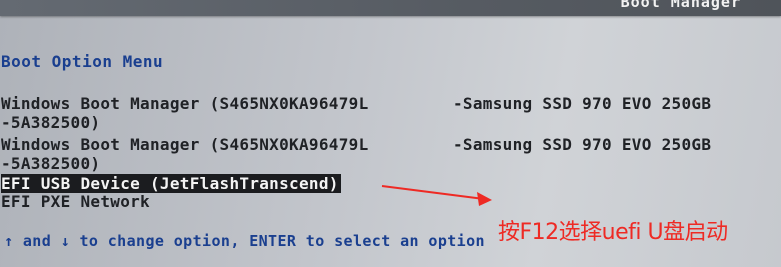 This screenshot has width=781, height=267. What do you see at coordinates (390, 8) in the screenshot?
I see `header-bar: Boot Manager` at bounding box center [390, 8].